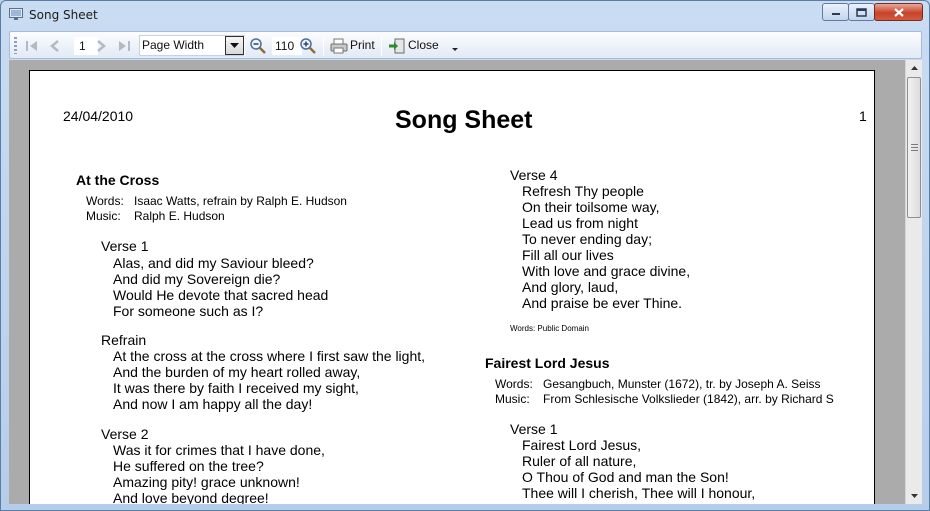  Describe the element at coordinates (547, 363) in the screenshot. I see `song-title: Fairest Lord Jesus` at that location.